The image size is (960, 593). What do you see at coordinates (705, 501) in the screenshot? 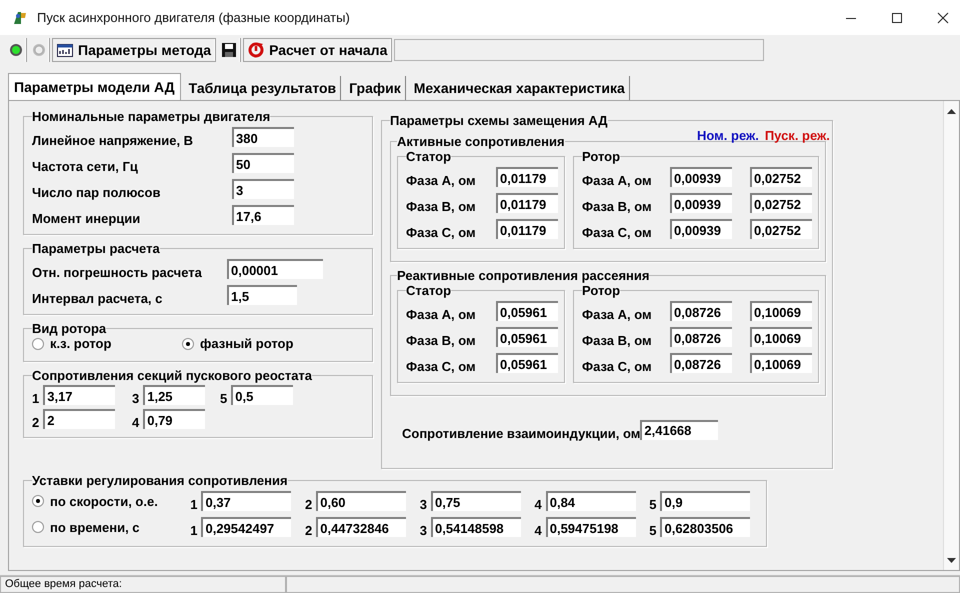
I see `input-field: 0,9` at bounding box center [705, 501].